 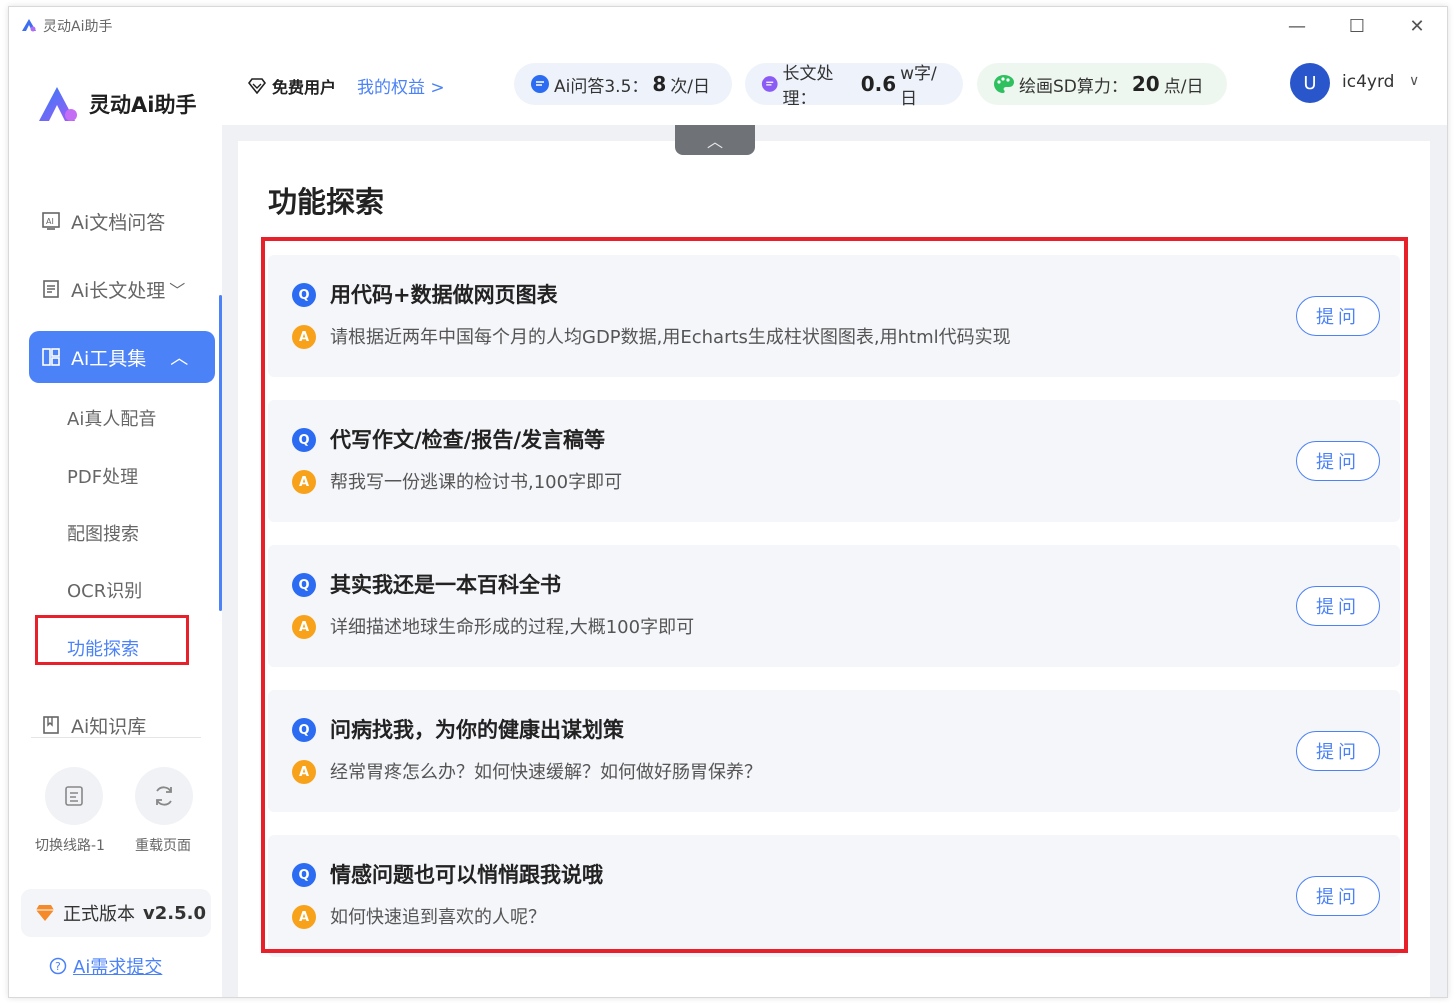 I want to click on quota-longtext-label: 长文处理：, so click(x=808, y=86).